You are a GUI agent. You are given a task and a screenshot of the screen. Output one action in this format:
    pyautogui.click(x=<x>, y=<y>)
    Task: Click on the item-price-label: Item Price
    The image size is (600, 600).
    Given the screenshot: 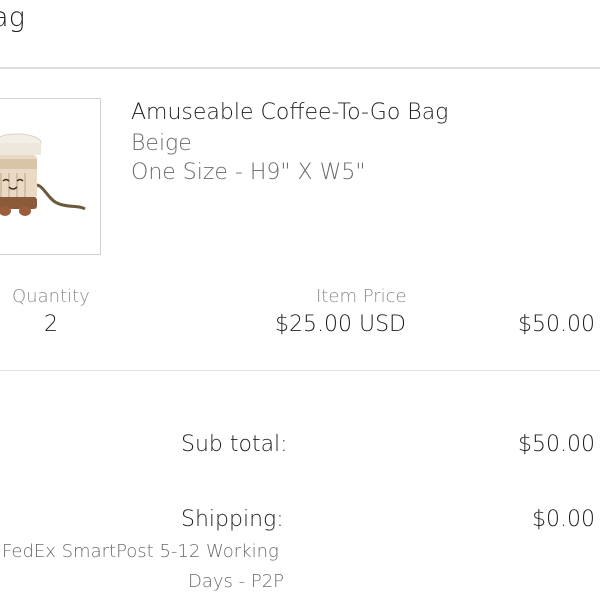 What is the action you would take?
    pyautogui.click(x=361, y=296)
    